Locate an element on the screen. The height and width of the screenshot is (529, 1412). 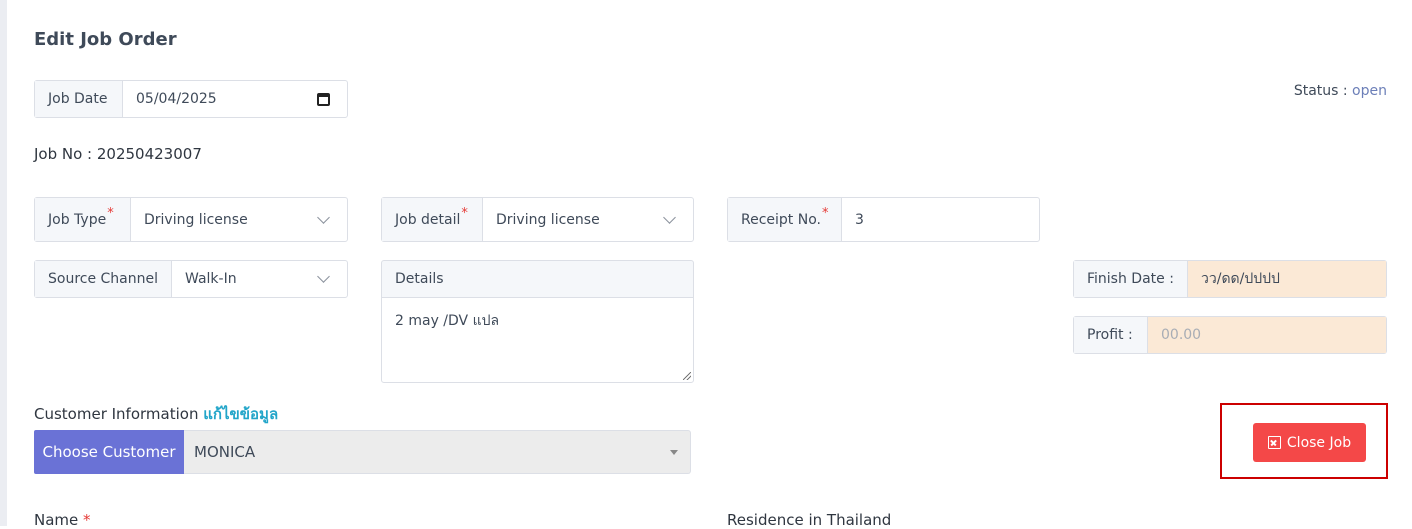
job-date-group: Job Date 05/04/2025 is located at coordinates (191, 99).